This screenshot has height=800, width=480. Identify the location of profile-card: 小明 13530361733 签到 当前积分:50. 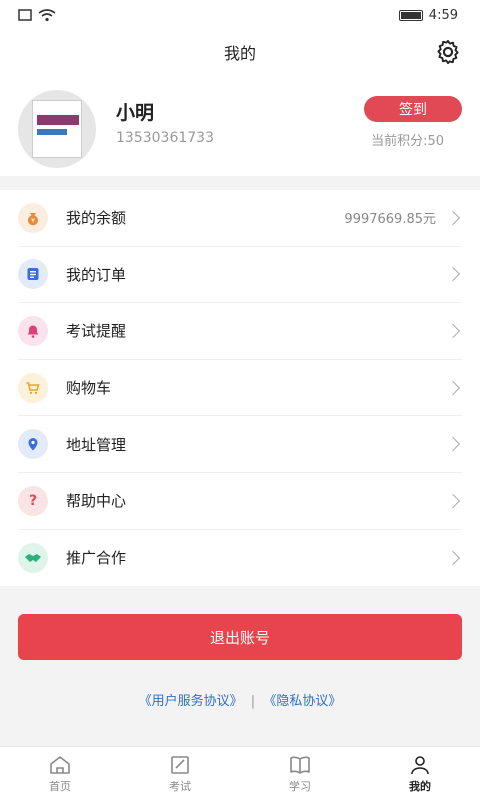
(240, 125).